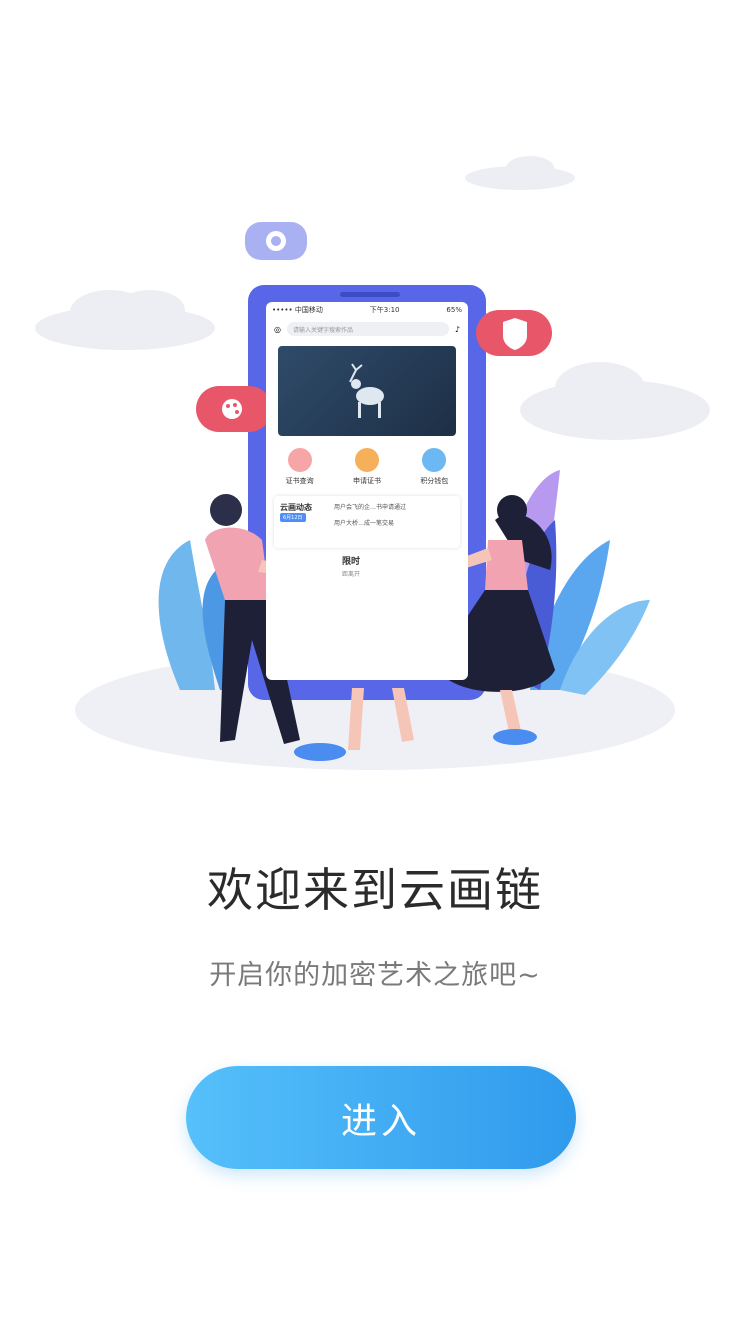  I want to click on welcome-title: 欢迎来到云画链, so click(375, 890).